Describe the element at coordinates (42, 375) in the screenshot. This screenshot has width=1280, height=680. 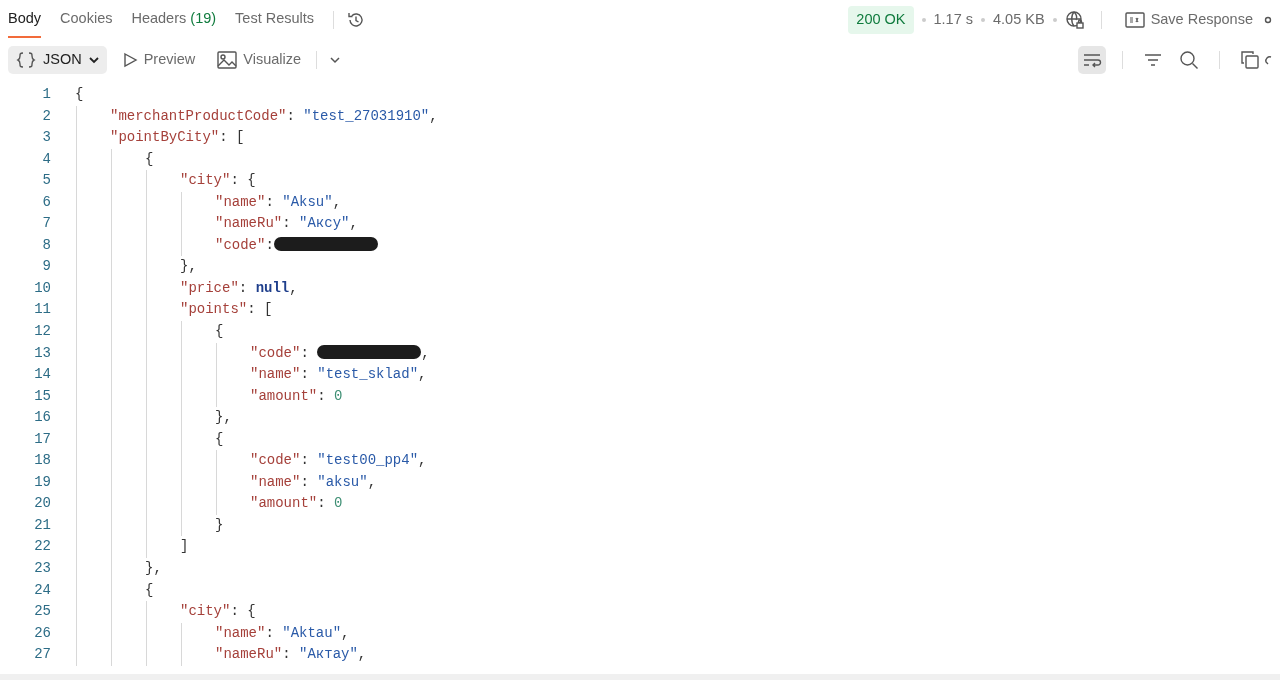
I see `line-number: 14` at that location.